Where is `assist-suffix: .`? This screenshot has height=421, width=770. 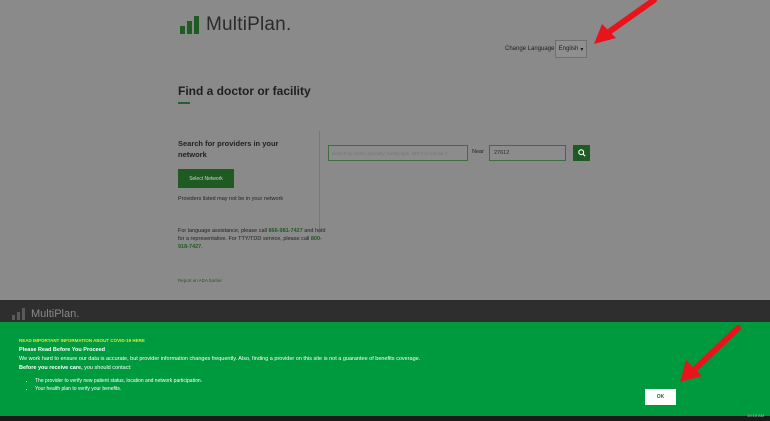 assist-suffix: . is located at coordinates (202, 247).